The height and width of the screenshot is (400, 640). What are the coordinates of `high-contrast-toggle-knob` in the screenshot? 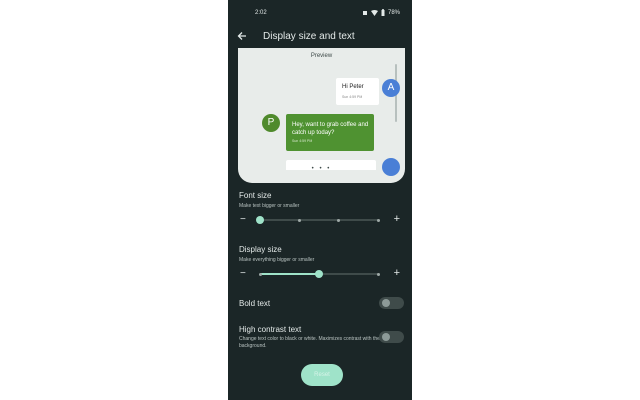 It's located at (386, 337).